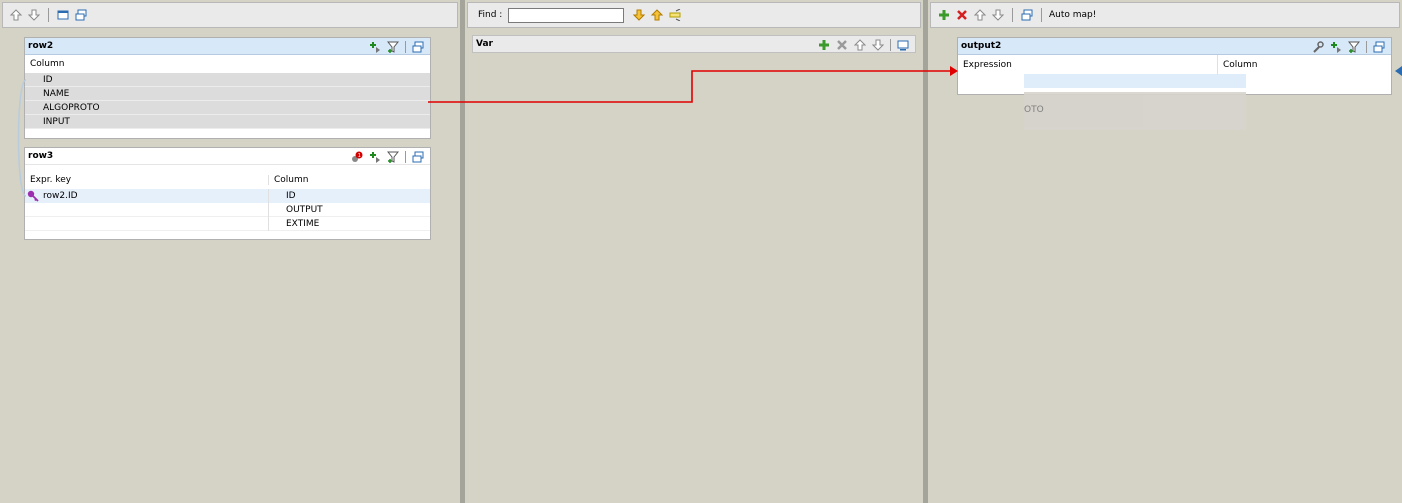  I want to click on row3-key-expression-cell: row2.ID, so click(146, 196).